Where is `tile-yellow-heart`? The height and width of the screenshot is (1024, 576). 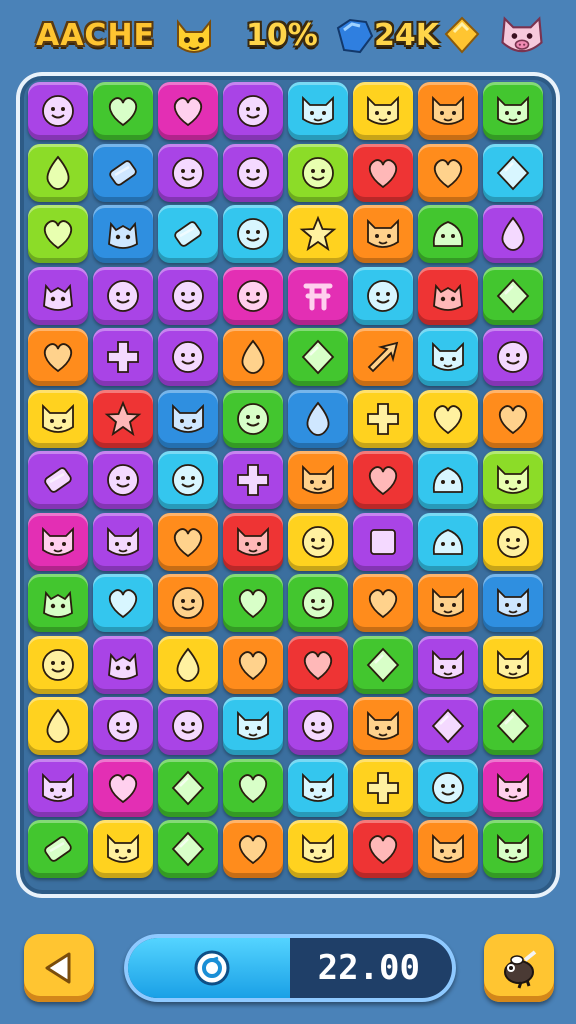
tile-yellow-heart is located at coordinates (448, 419).